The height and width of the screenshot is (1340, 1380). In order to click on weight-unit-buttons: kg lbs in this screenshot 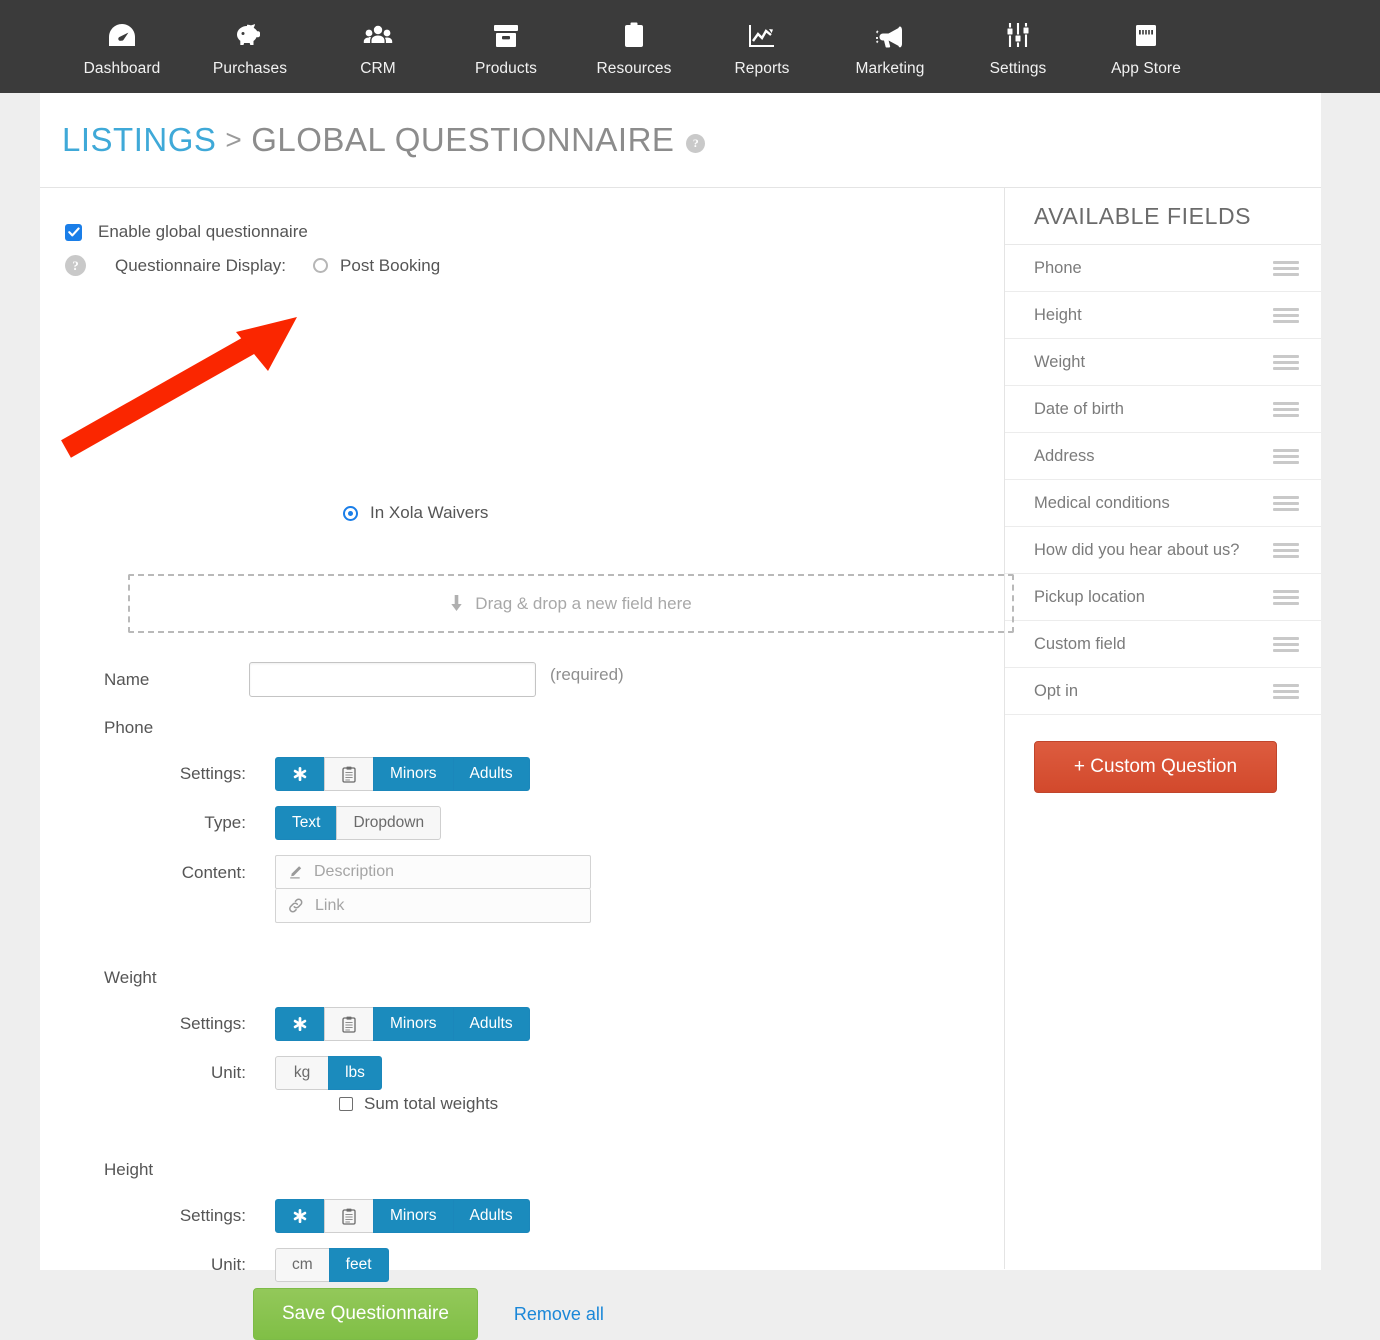, I will do `click(328, 1073)`.